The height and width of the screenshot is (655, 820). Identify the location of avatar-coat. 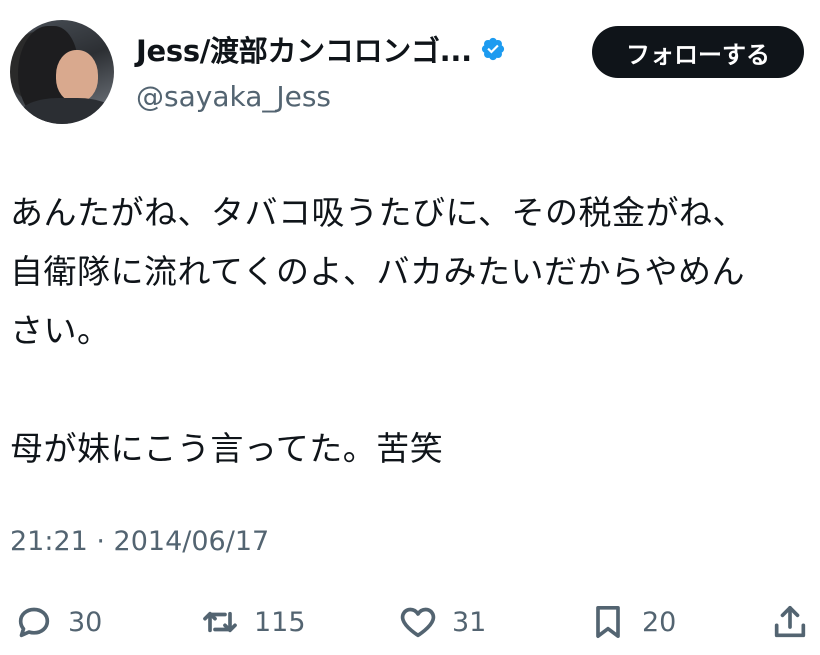
(67, 111).